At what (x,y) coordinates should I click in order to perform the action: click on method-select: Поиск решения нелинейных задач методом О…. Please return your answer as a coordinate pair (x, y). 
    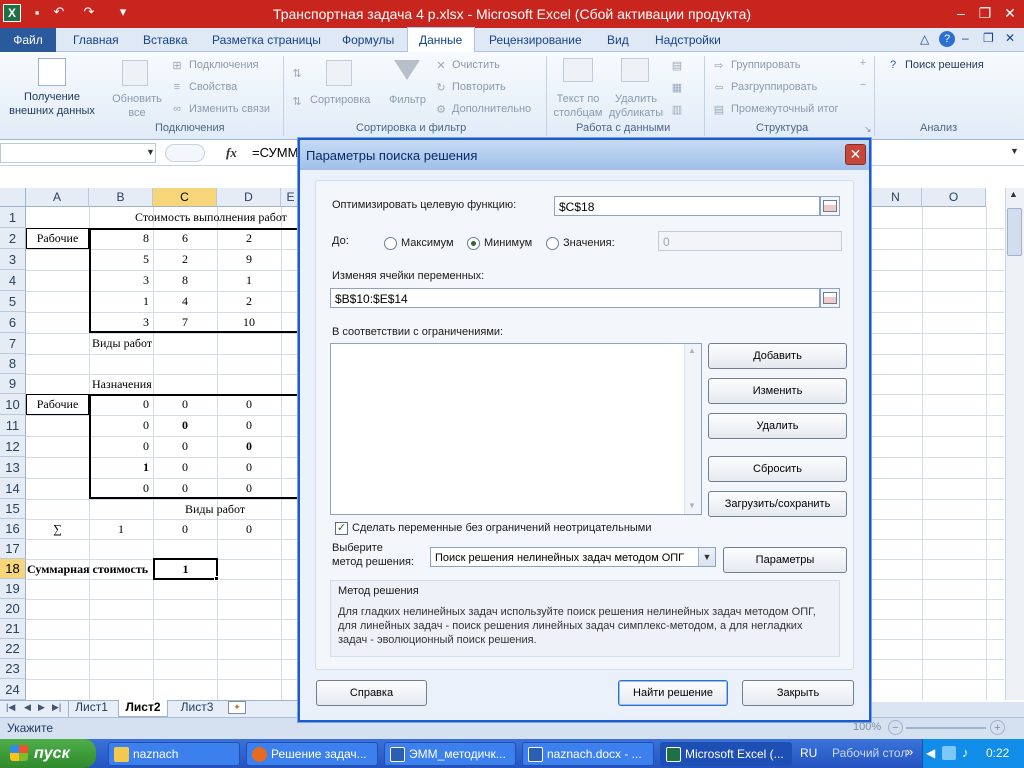
    Looking at the image, I should click on (573, 557).